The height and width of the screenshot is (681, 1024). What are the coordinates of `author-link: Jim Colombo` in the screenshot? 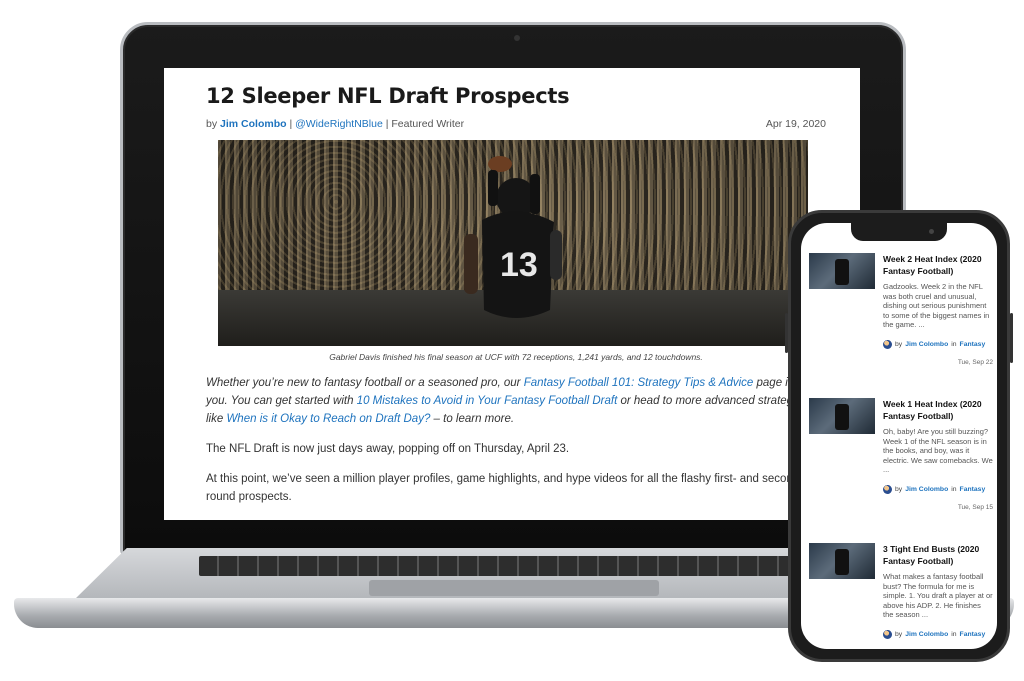 It's located at (253, 124).